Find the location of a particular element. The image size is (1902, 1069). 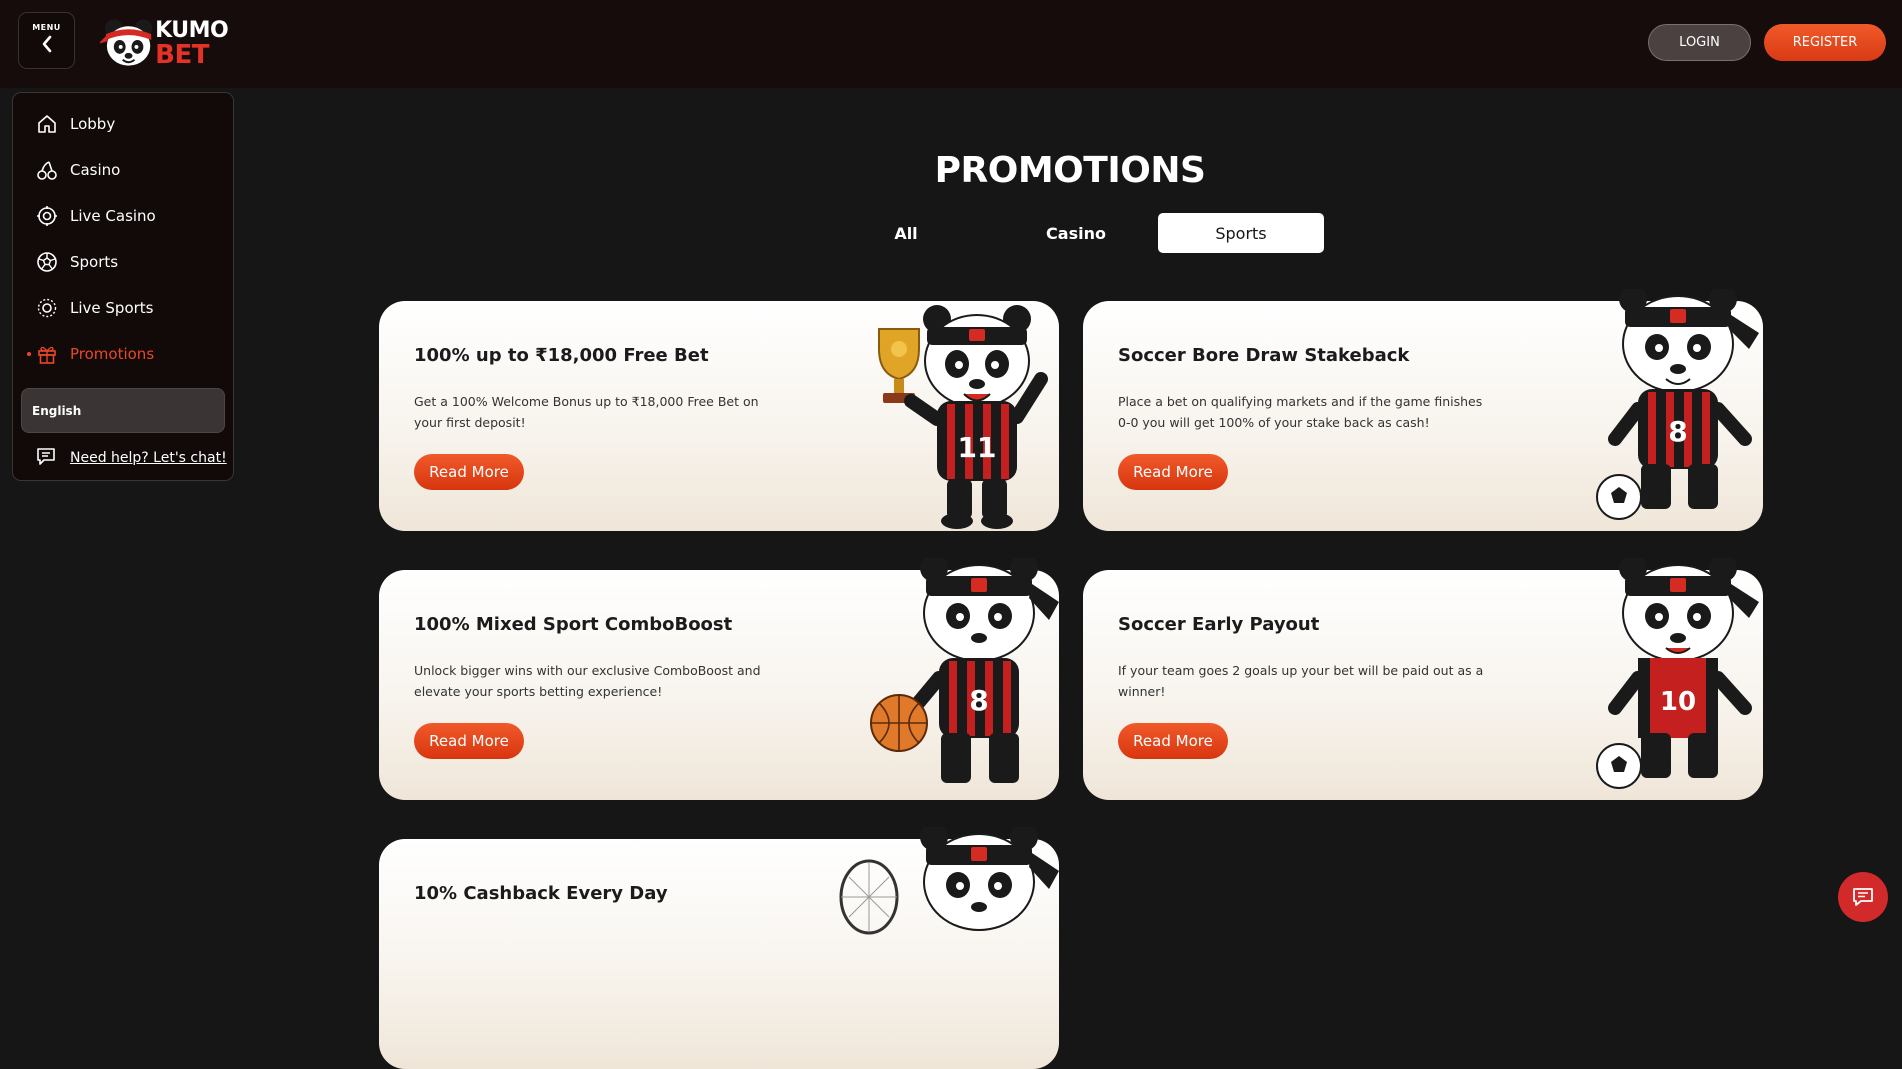

sidebar-item-promotions: Promotions is located at coordinates (124, 354).